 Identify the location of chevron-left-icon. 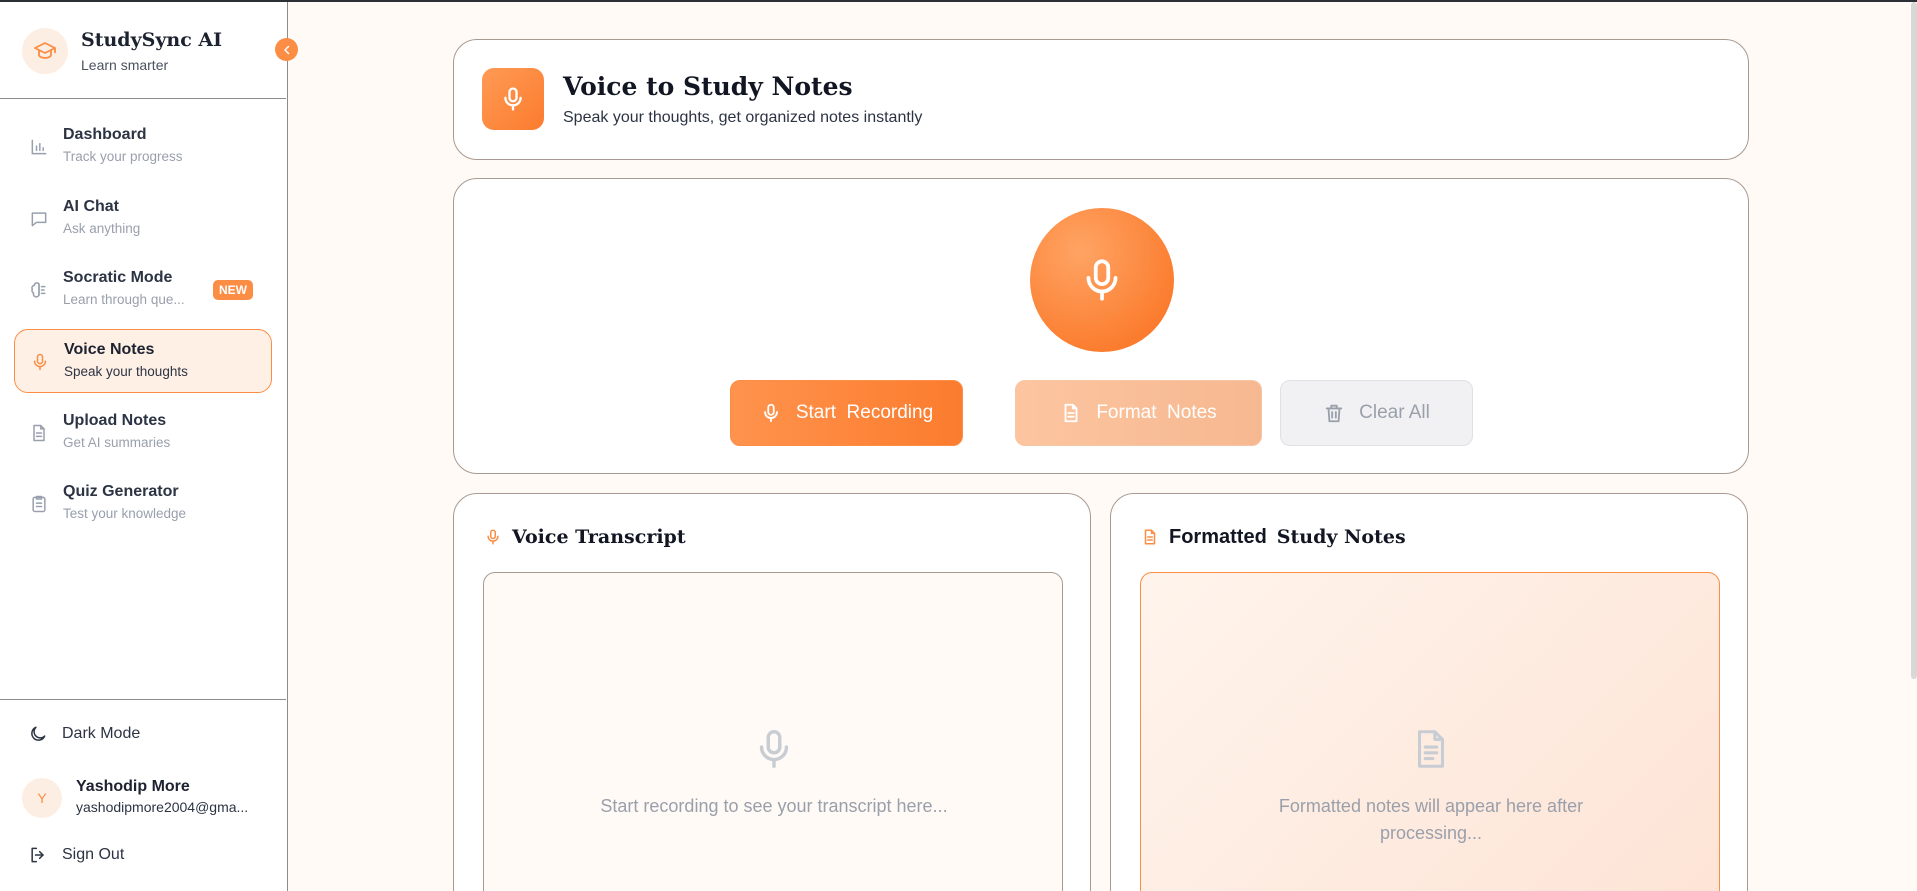
(286, 49).